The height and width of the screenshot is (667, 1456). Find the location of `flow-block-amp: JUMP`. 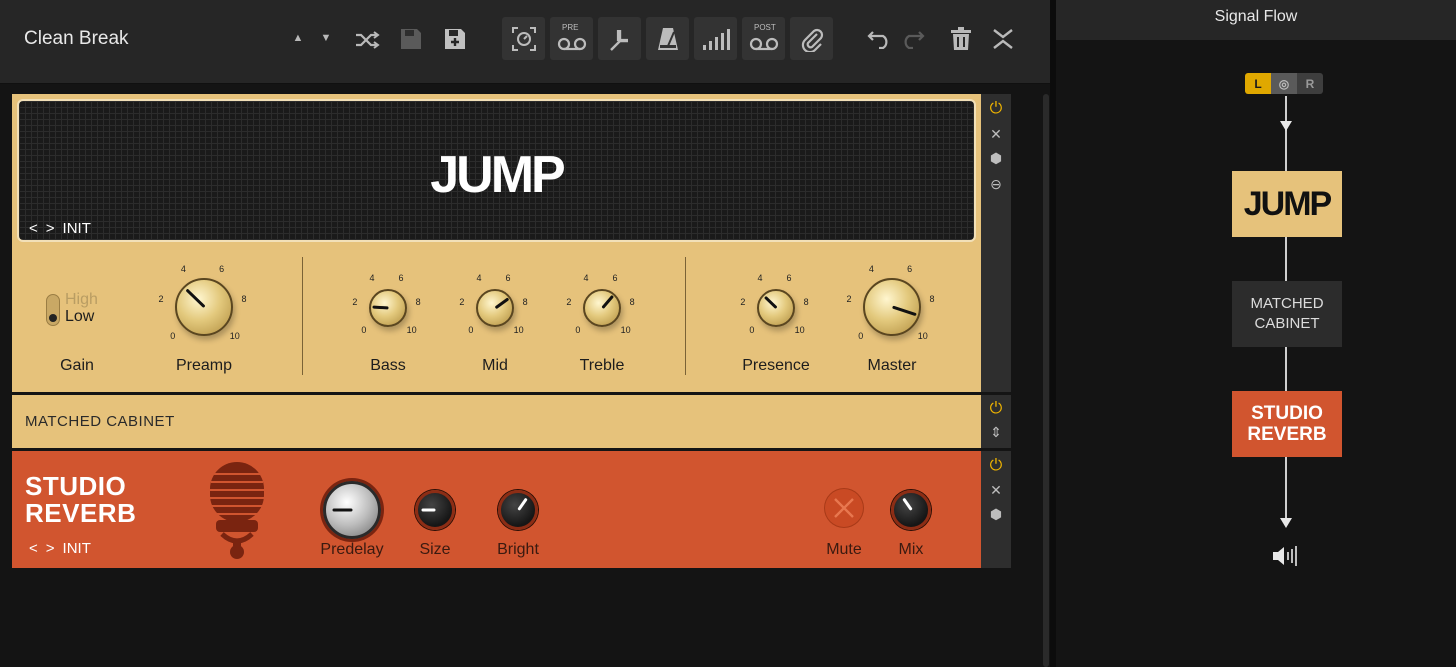

flow-block-amp: JUMP is located at coordinates (1287, 204).